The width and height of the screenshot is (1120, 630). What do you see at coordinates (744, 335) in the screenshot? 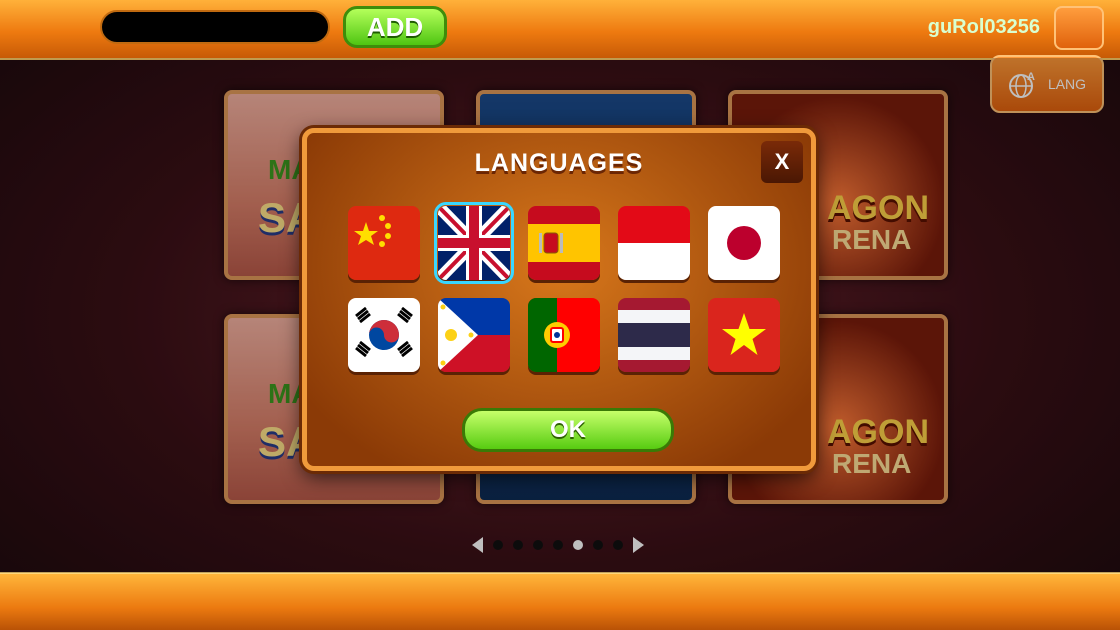
I see `vietnam-flag-icon` at bounding box center [744, 335].